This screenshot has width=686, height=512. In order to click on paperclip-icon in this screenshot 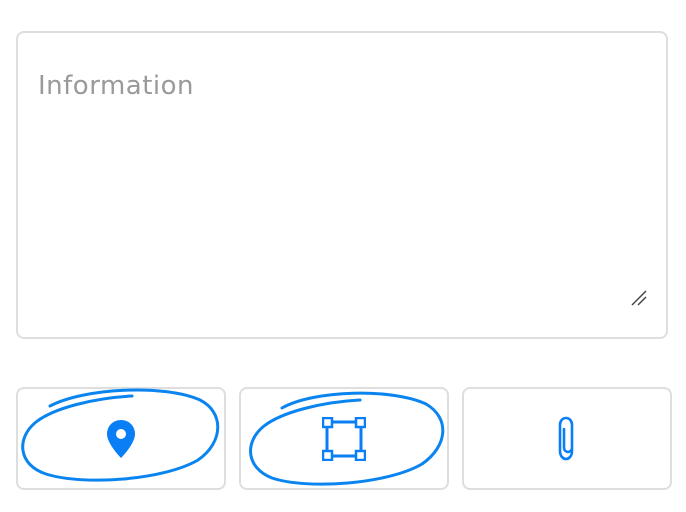, I will do `click(566, 438)`.